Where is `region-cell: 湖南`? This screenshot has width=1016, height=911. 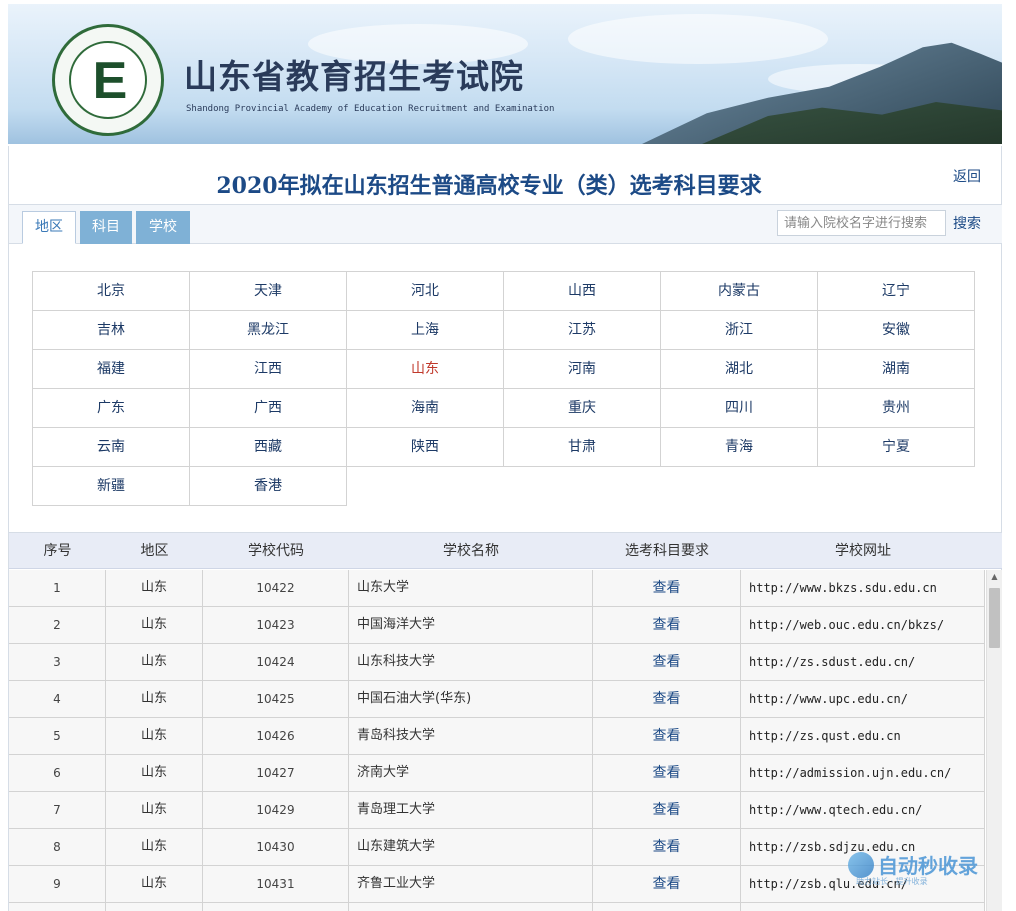 region-cell: 湖南 is located at coordinates (896, 369).